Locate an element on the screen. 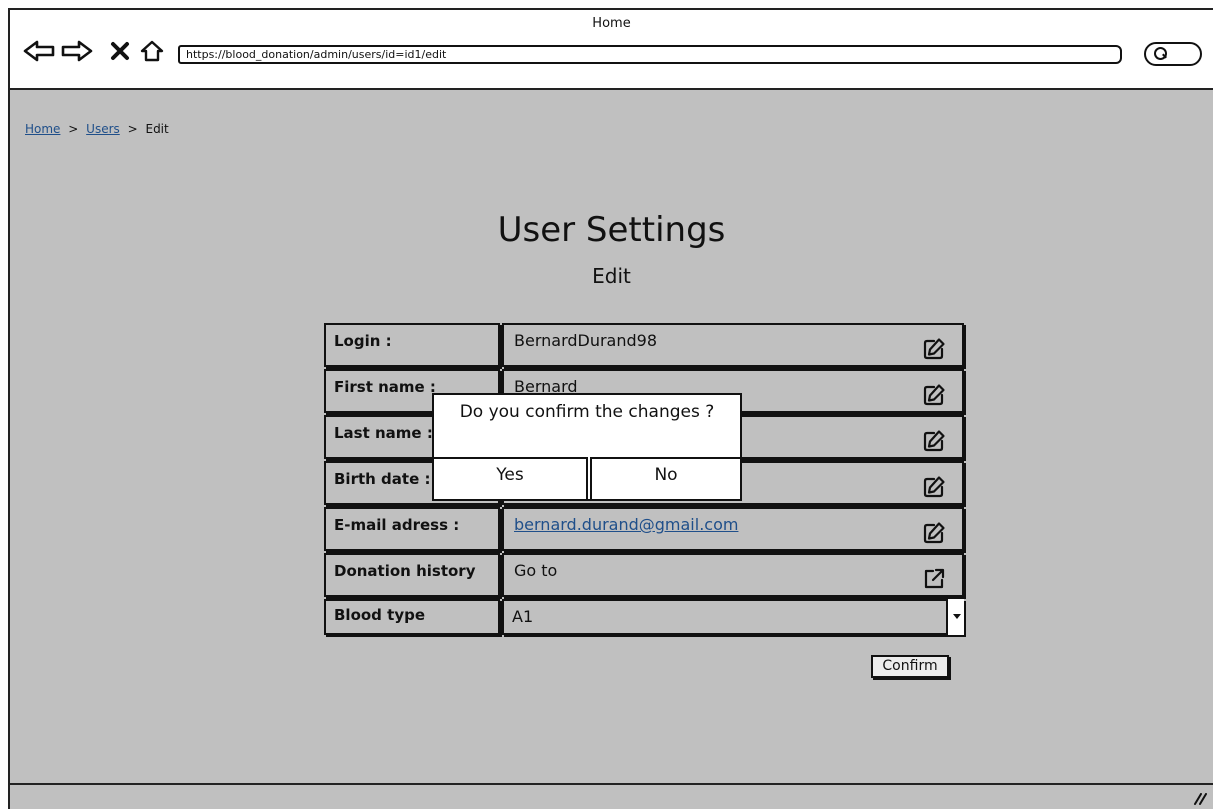 The width and height of the screenshot is (1213, 809). stop-button is located at coordinates (120, 51).